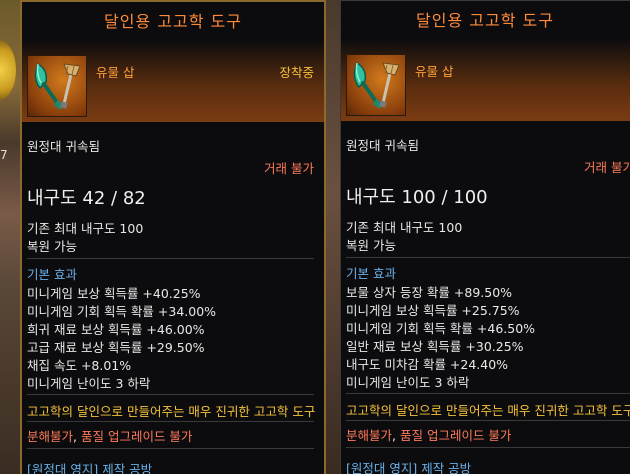 Image resolution: width=630 pixels, height=474 pixels. I want to click on game-background-left: 7, so click(10, 237).